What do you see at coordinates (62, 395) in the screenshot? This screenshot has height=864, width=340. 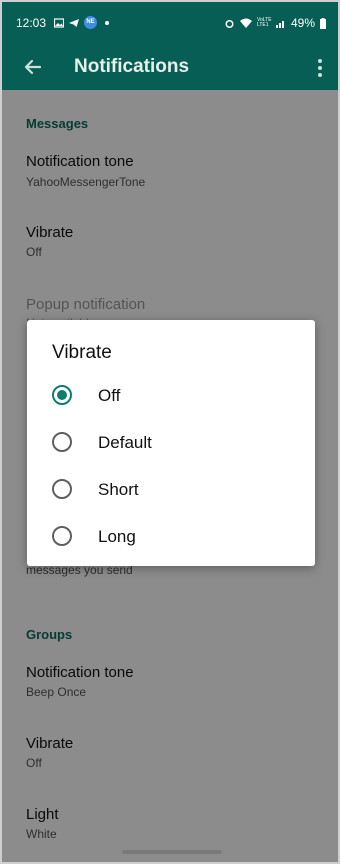 I see `radio-button-checked` at bounding box center [62, 395].